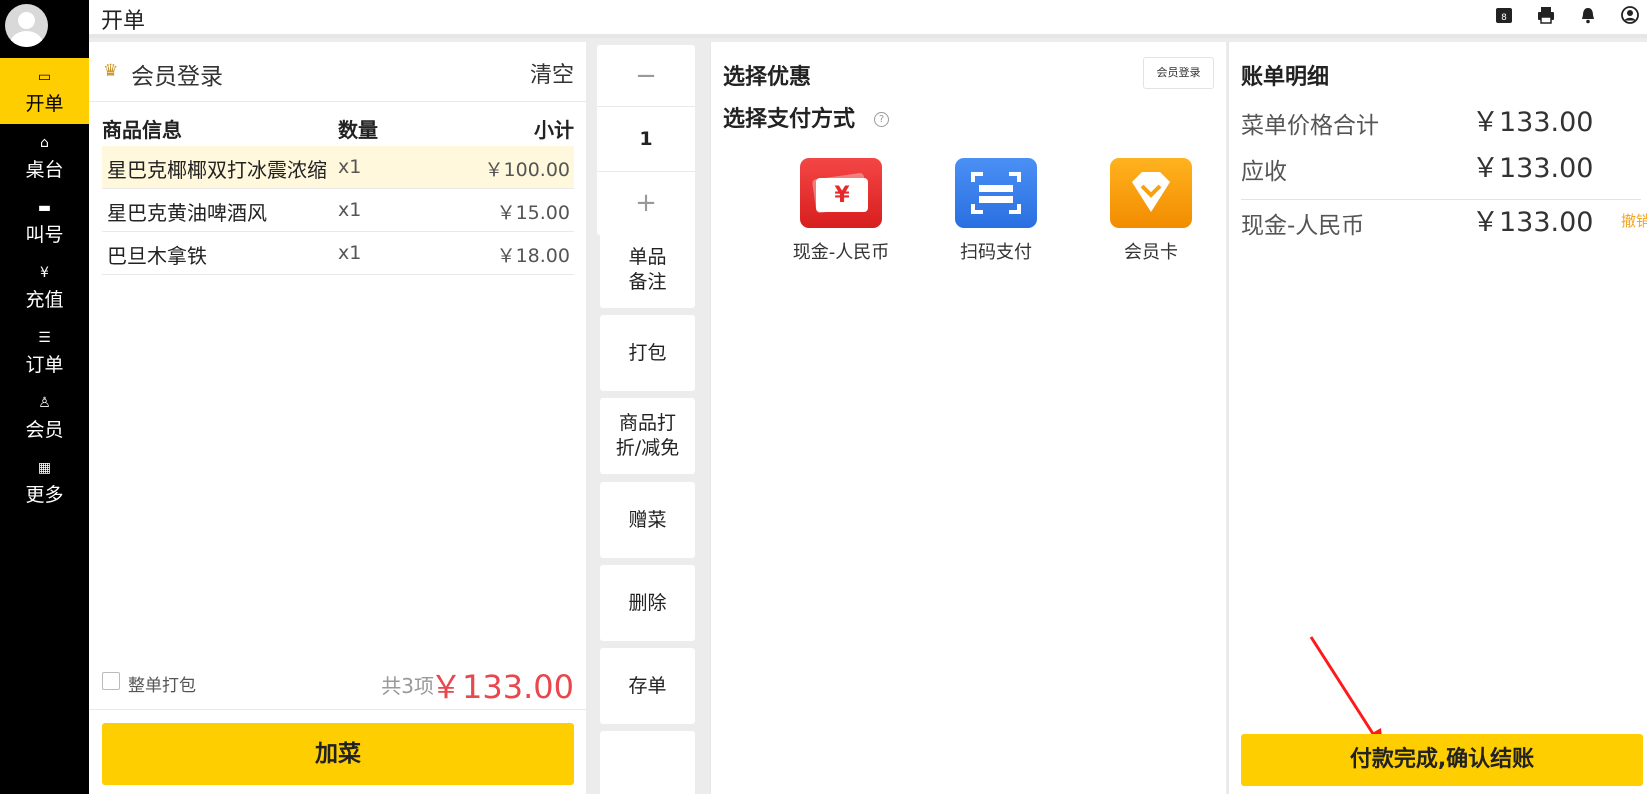  Describe the element at coordinates (44, 403) in the screenshot. I see `member-icon: ♙` at that location.